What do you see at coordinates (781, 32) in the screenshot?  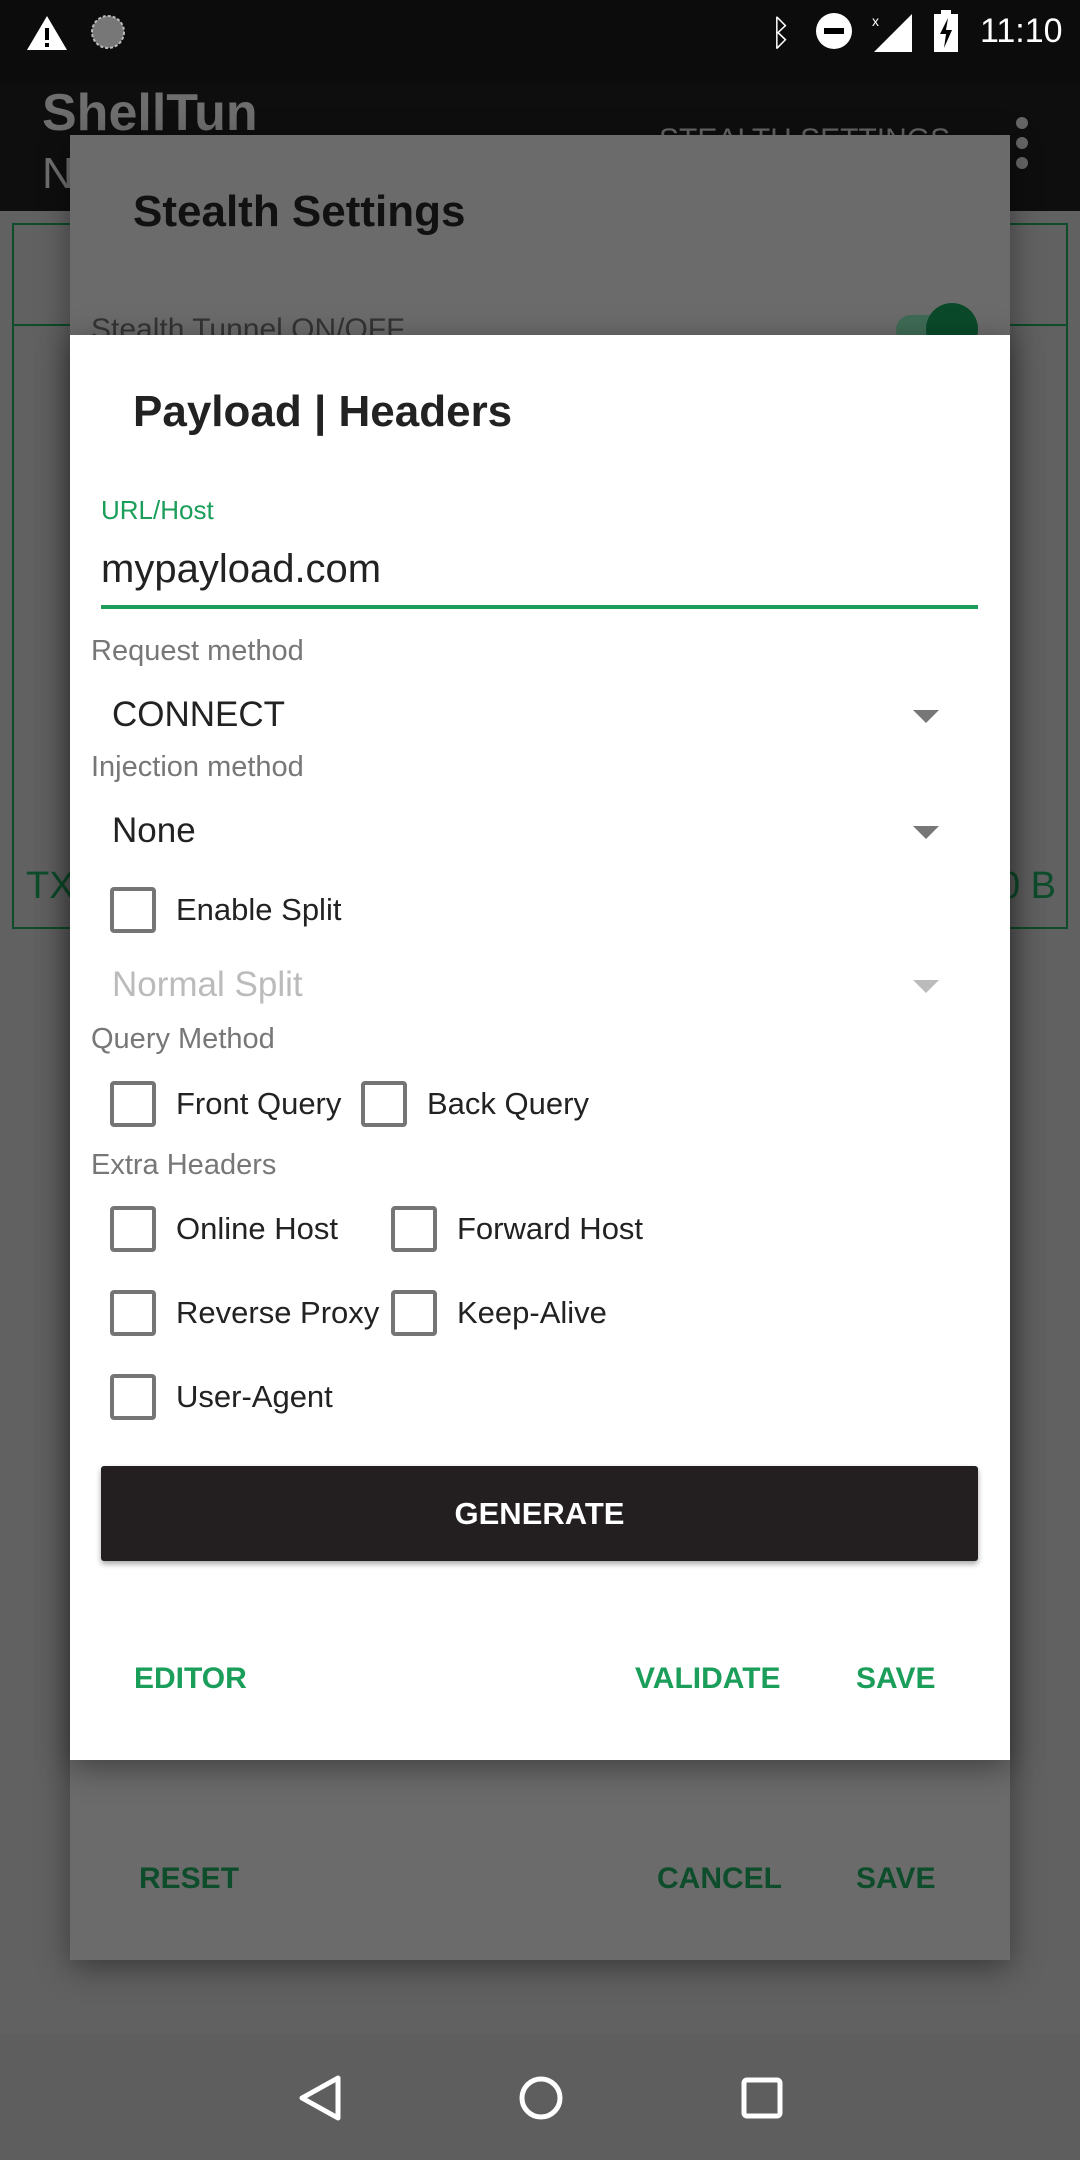 I see `bluetooth-icon: ᛒ` at bounding box center [781, 32].